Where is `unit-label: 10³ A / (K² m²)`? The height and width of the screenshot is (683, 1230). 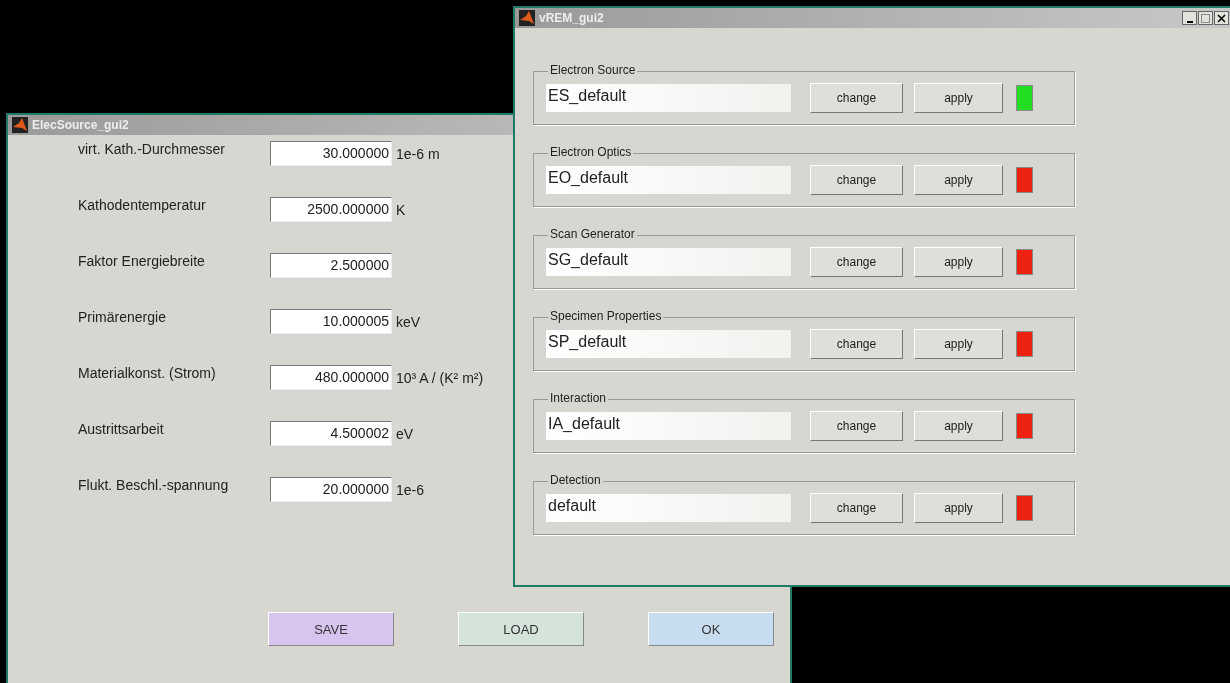 unit-label: 10³ A / (K² m²) is located at coordinates (439, 377).